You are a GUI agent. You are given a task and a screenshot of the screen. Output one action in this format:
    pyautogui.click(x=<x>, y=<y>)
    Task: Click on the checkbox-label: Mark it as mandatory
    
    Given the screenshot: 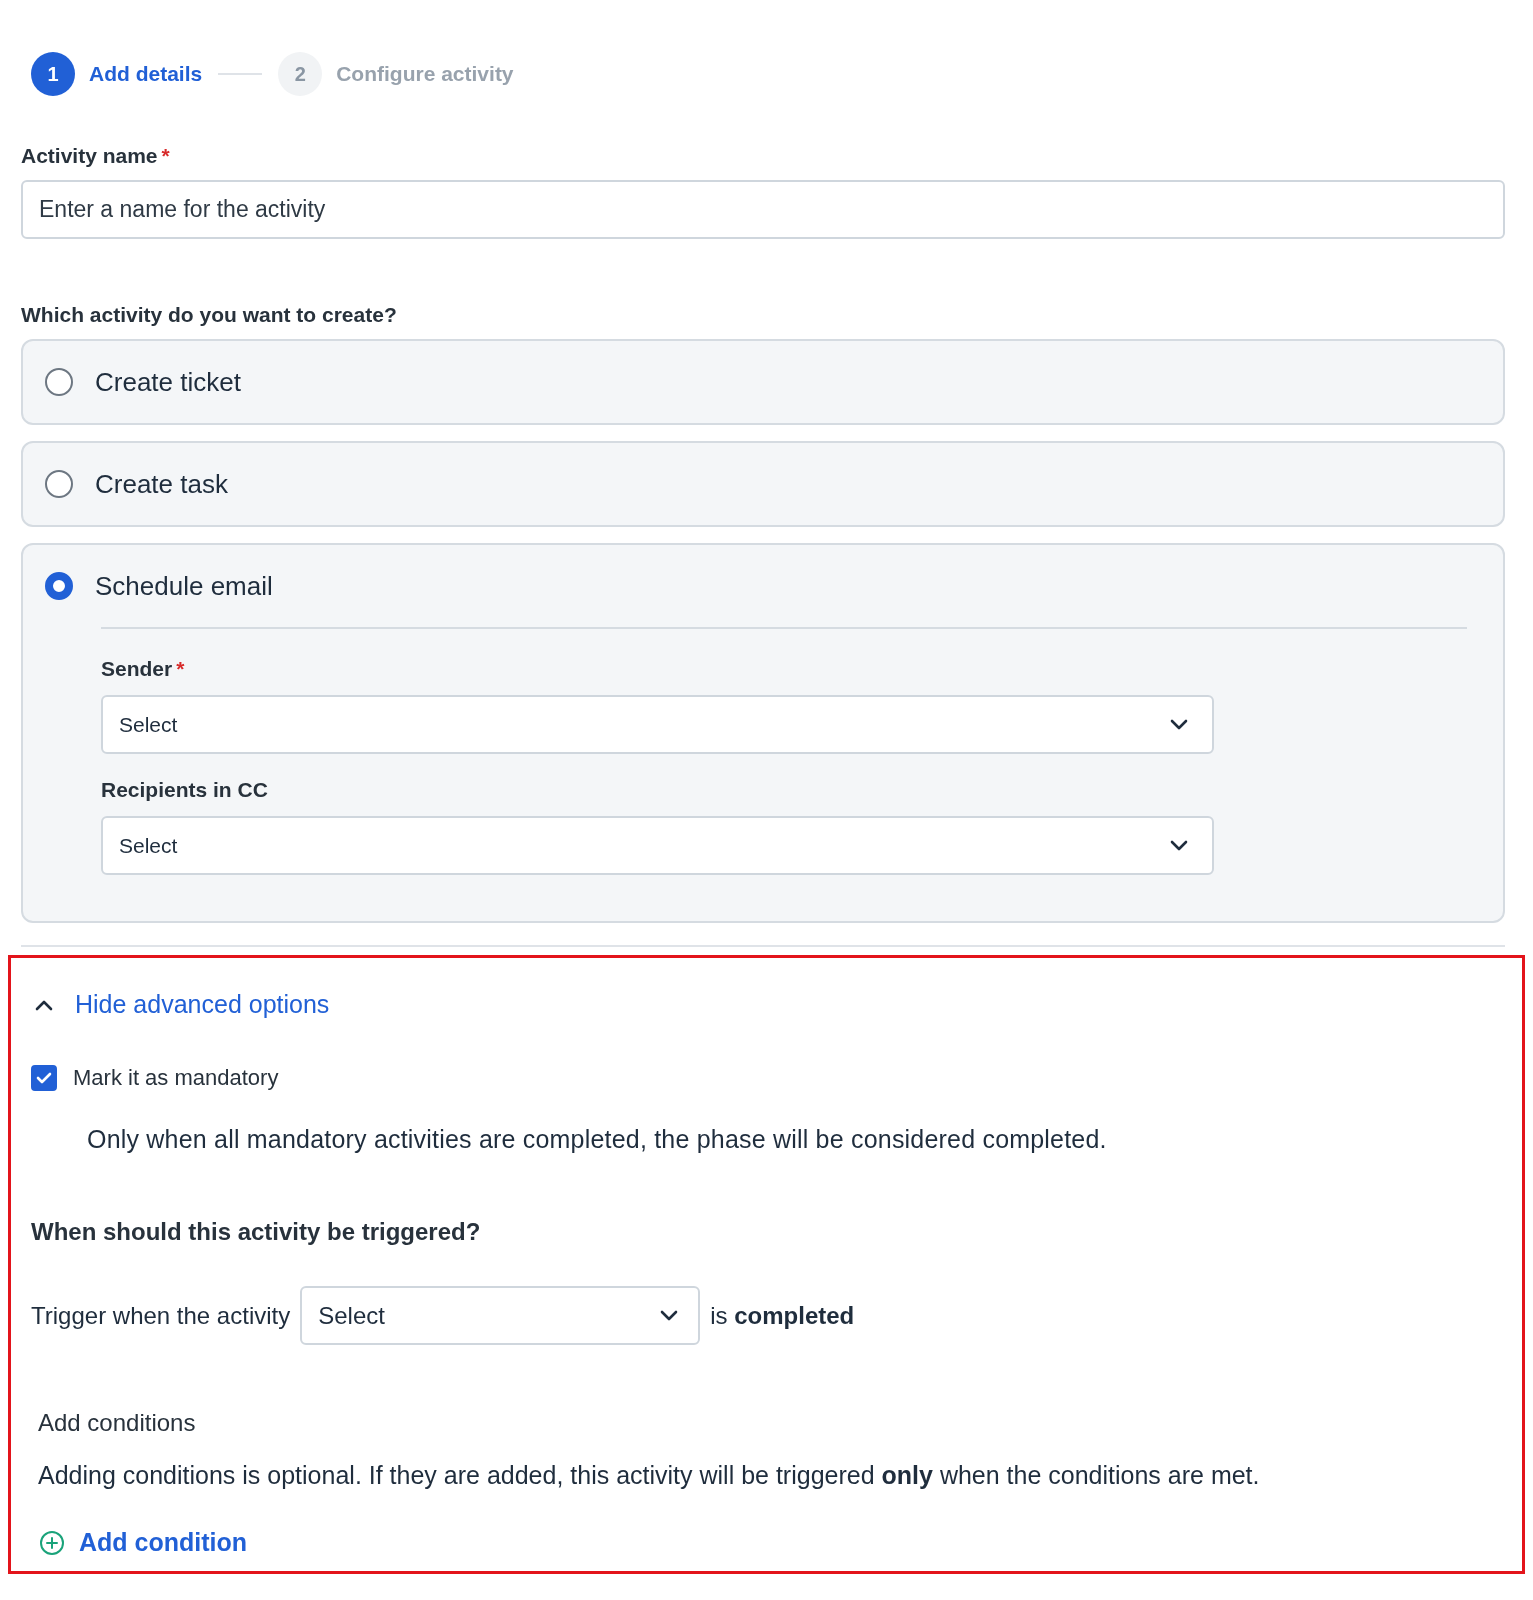 What is the action you would take?
    pyautogui.click(x=176, y=1078)
    